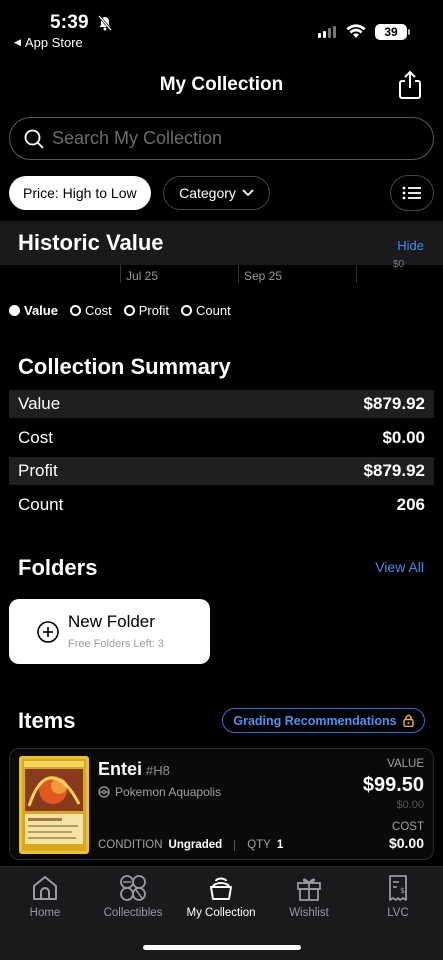  What do you see at coordinates (406, 843) in the screenshot?
I see `item-cost: $0.00` at bounding box center [406, 843].